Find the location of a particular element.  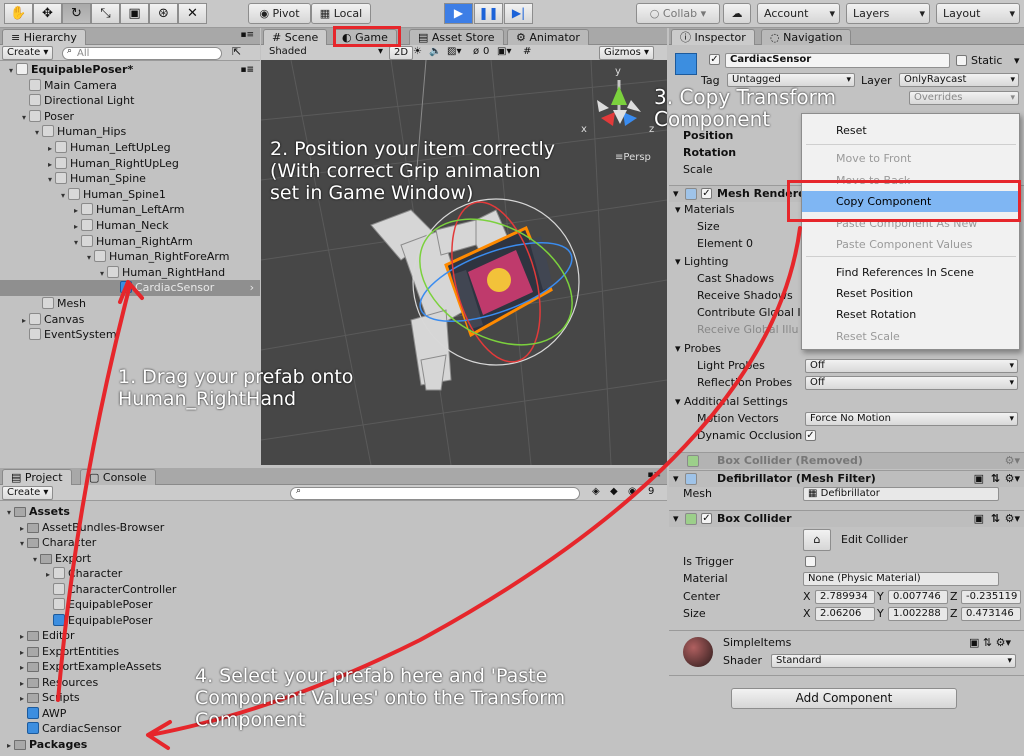

copy-component-highlight is located at coordinates (904, 201).